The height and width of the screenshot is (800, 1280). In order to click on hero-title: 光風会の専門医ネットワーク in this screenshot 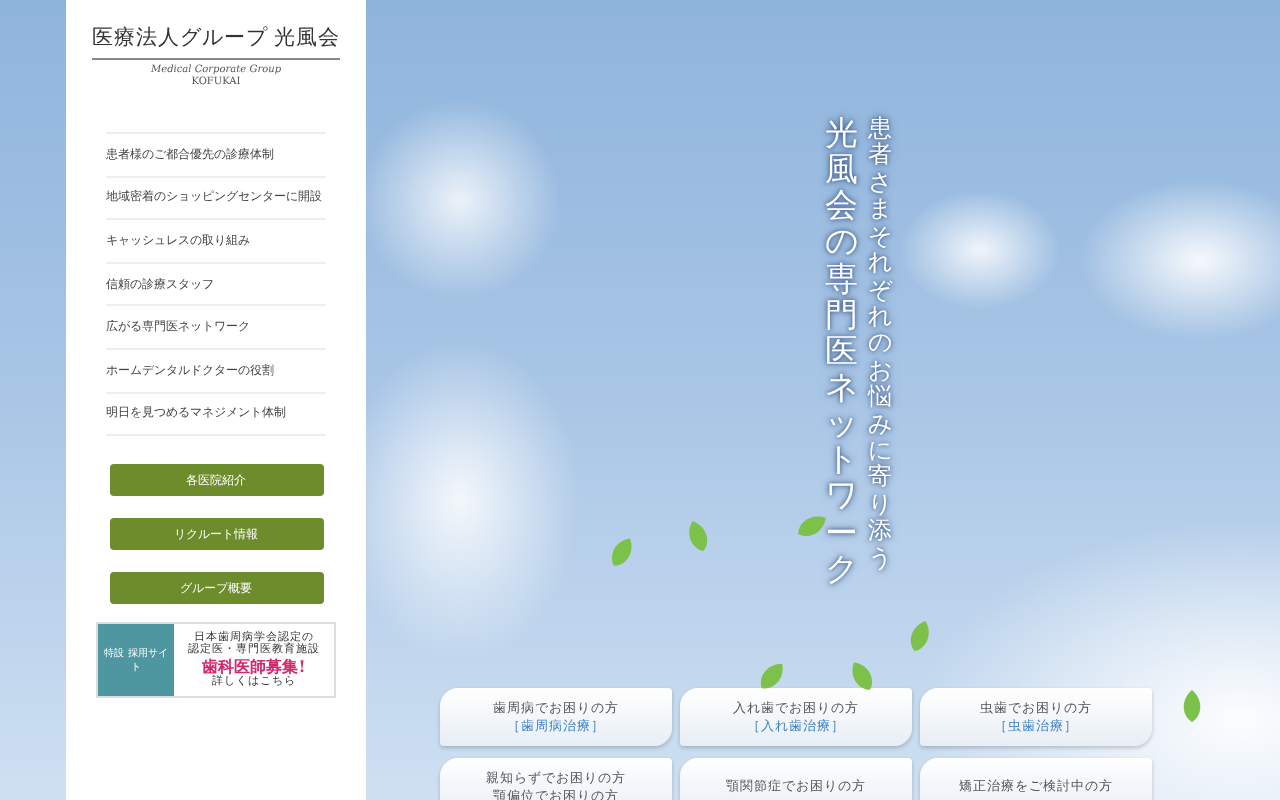, I will do `click(842, 352)`.